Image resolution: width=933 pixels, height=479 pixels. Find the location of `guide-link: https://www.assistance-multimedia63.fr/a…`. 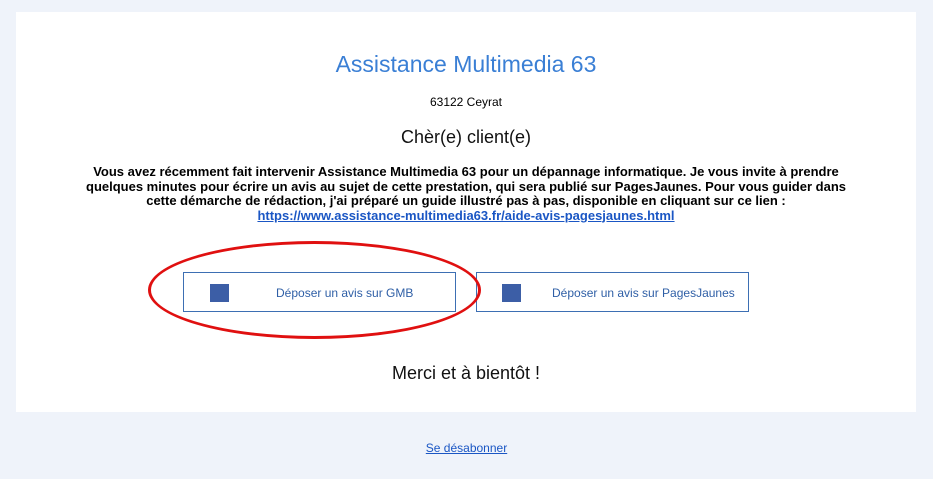

guide-link: https://www.assistance-multimedia63.fr/a… is located at coordinates (465, 215).